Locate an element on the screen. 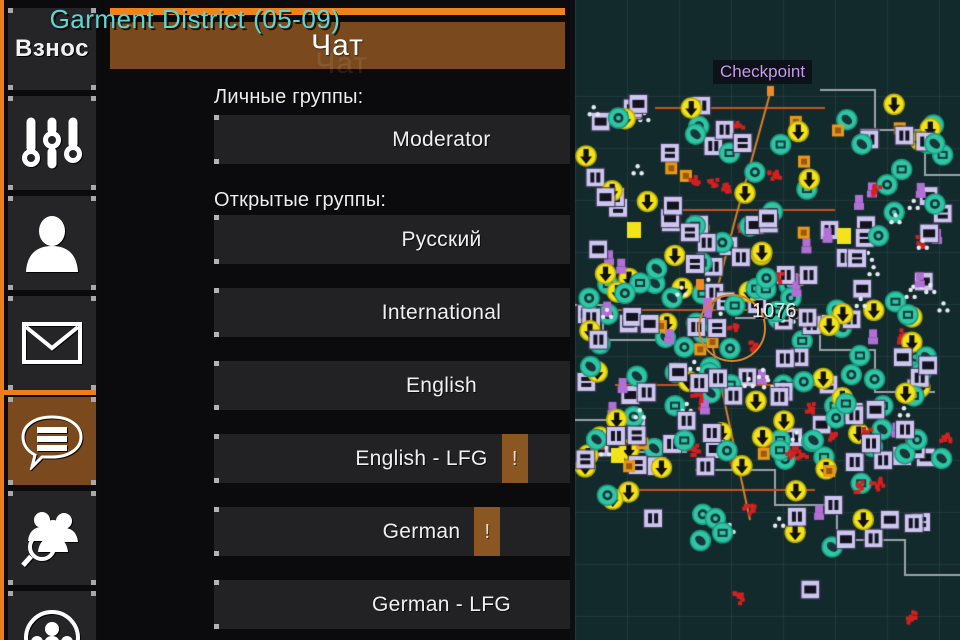 This screenshot has width=960, height=640. sidebar-item-find-group is located at coordinates (52, 538).